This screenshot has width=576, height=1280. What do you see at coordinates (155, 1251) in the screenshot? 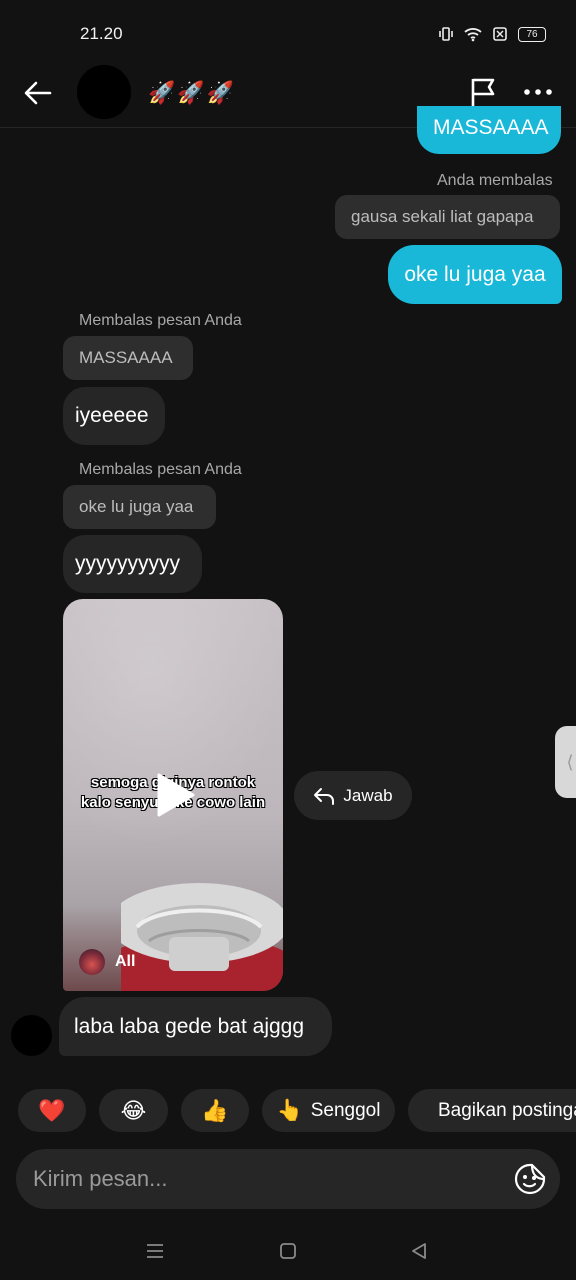
I see `recent-apps-icon` at bounding box center [155, 1251].